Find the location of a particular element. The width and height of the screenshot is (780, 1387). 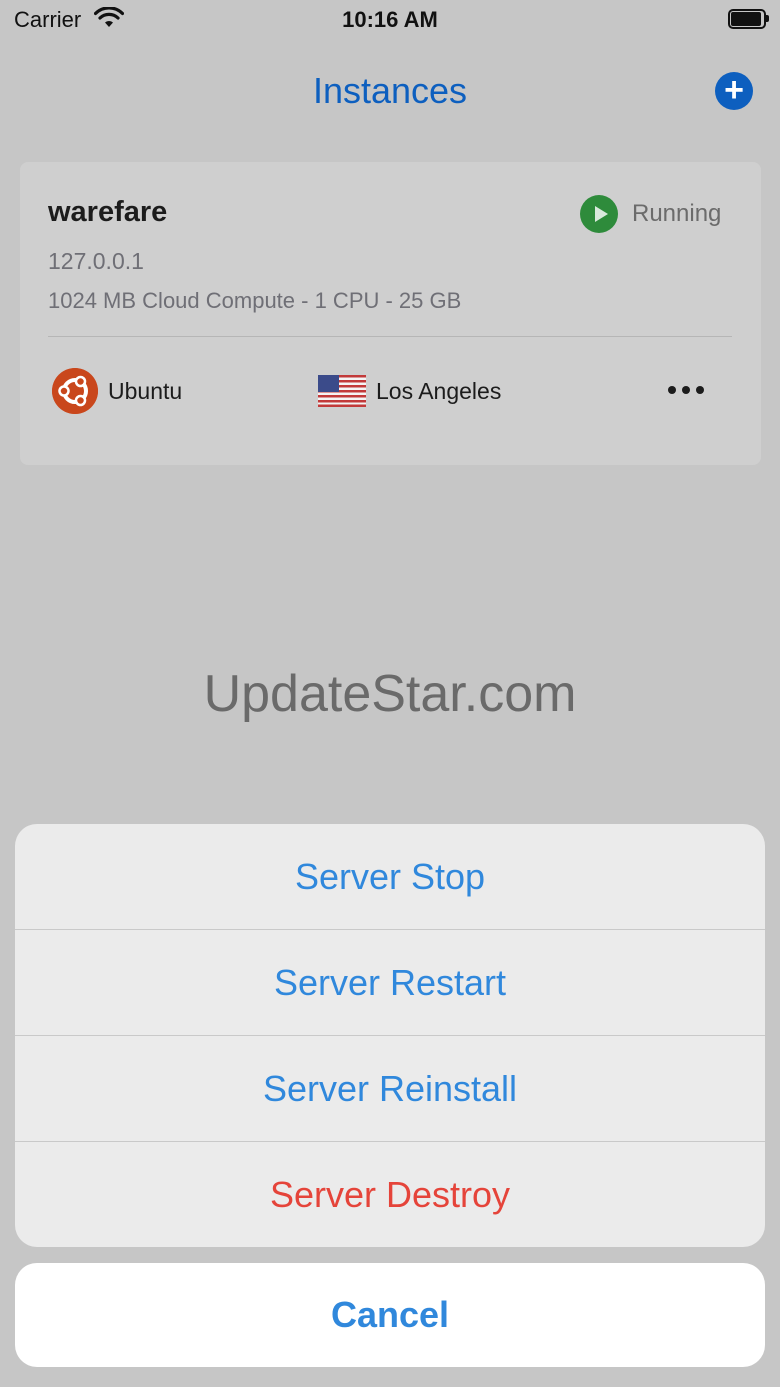

us-flag-icon is located at coordinates (342, 391).